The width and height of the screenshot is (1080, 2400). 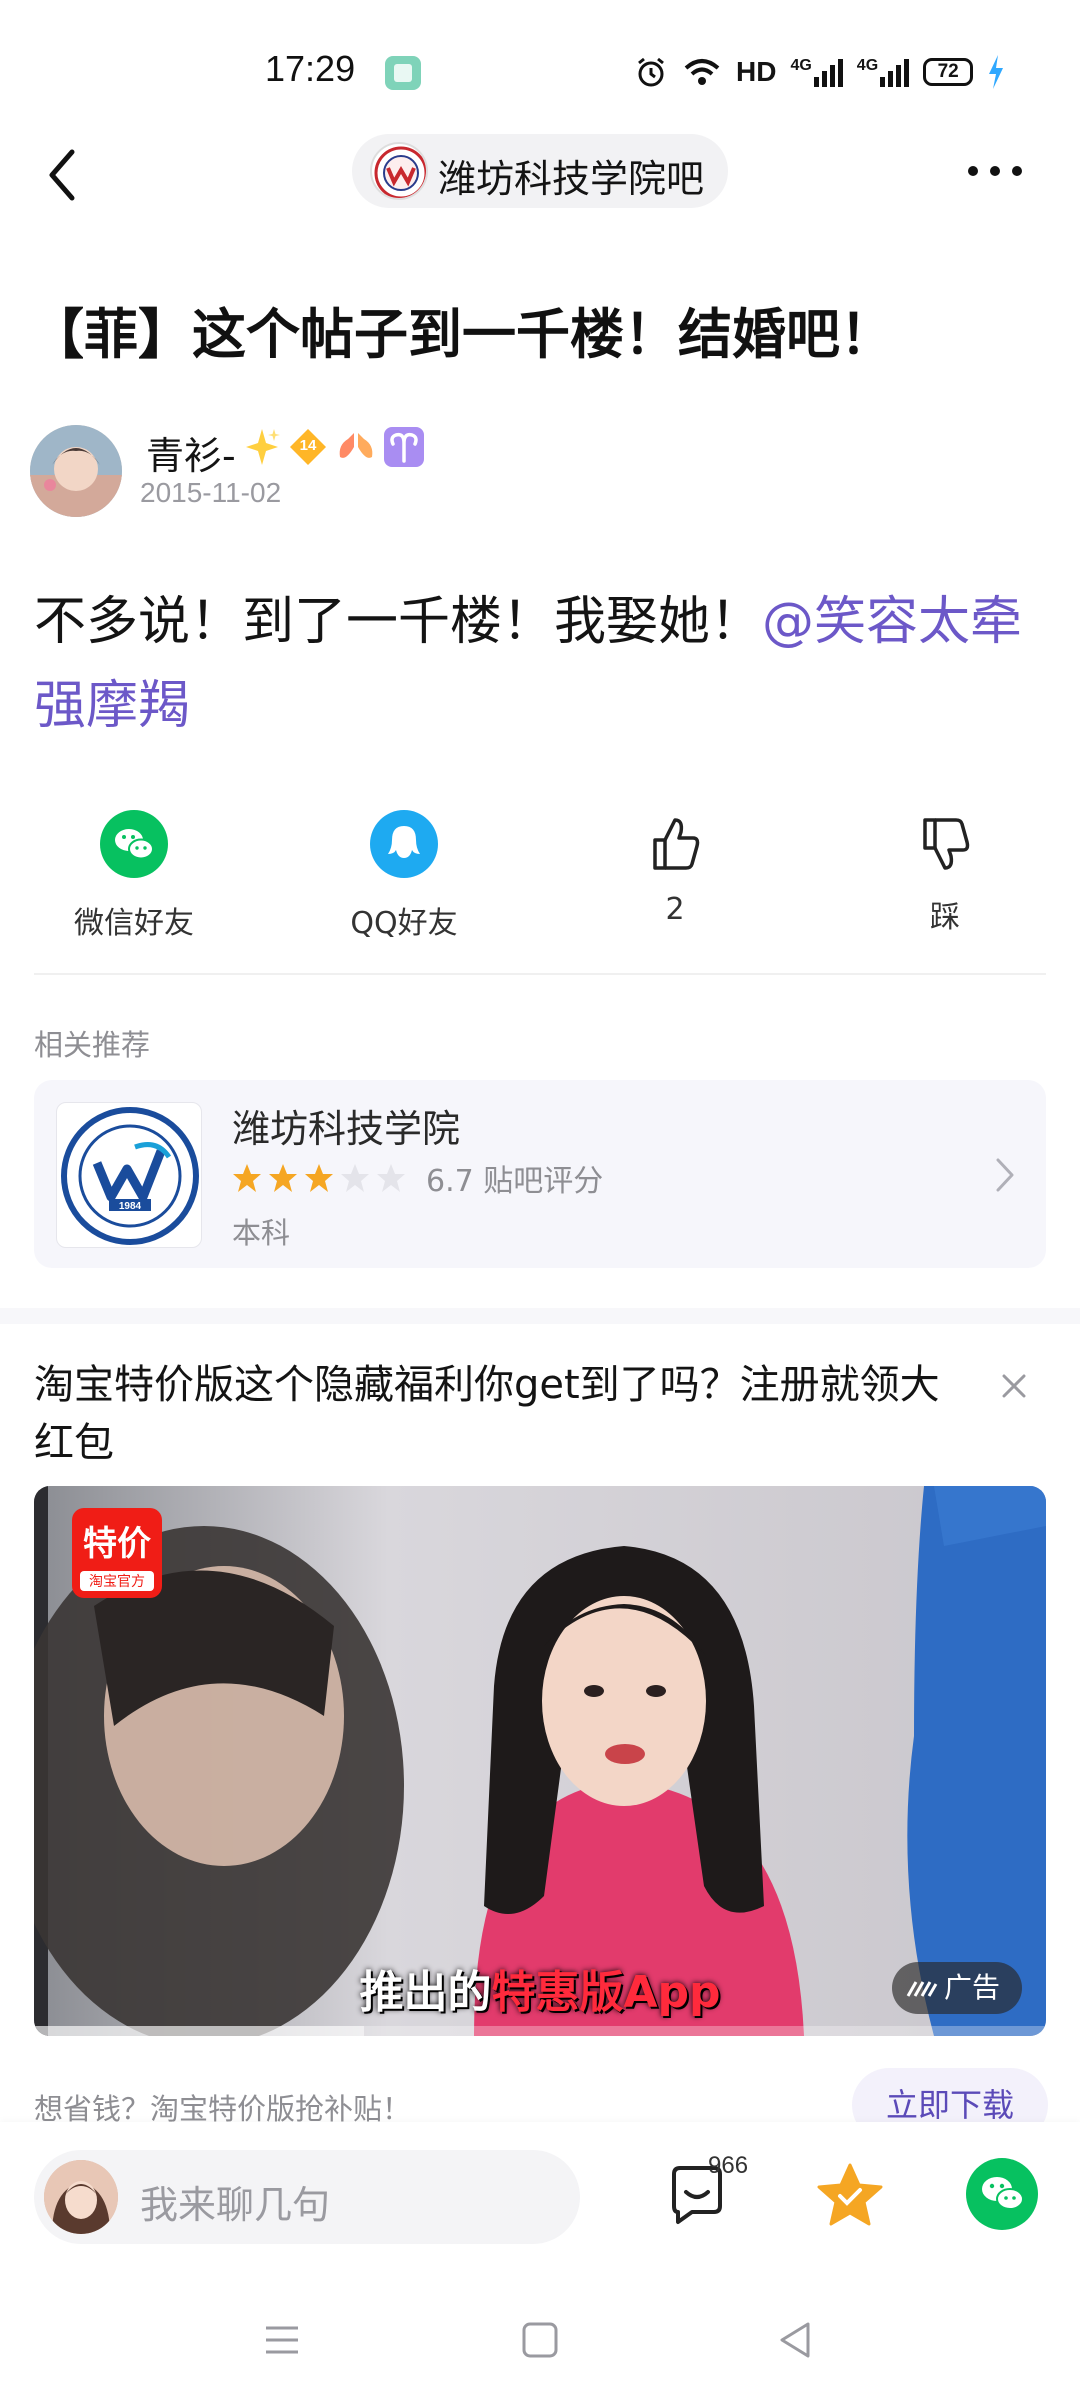 I want to click on tejia-badge-main: 特价, so click(x=117, y=1544).